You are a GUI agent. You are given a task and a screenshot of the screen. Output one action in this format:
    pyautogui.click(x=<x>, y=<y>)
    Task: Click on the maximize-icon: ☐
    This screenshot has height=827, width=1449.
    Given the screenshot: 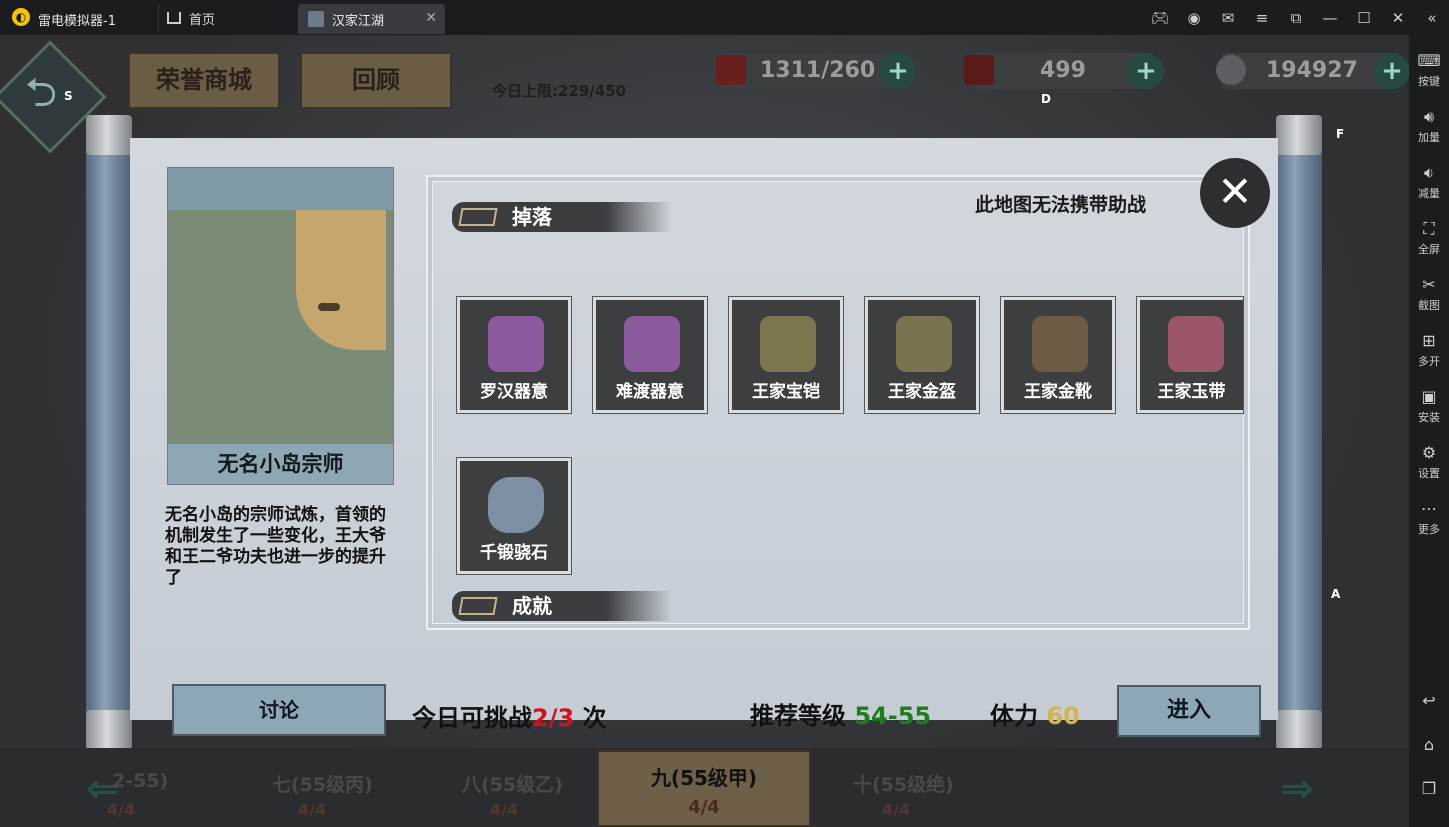 What is the action you would take?
    pyautogui.click(x=1364, y=18)
    